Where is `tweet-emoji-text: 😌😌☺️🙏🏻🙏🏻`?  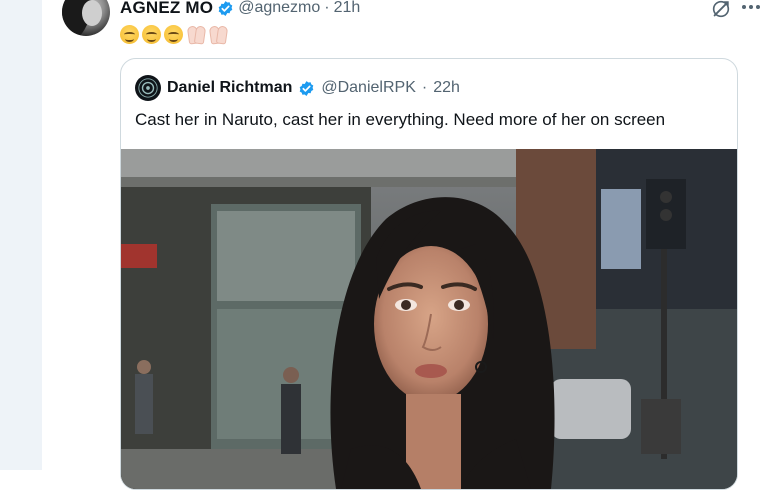 tweet-emoji-text: 😌😌☺️🙏🏻🙏🏻 is located at coordinates (173, 34).